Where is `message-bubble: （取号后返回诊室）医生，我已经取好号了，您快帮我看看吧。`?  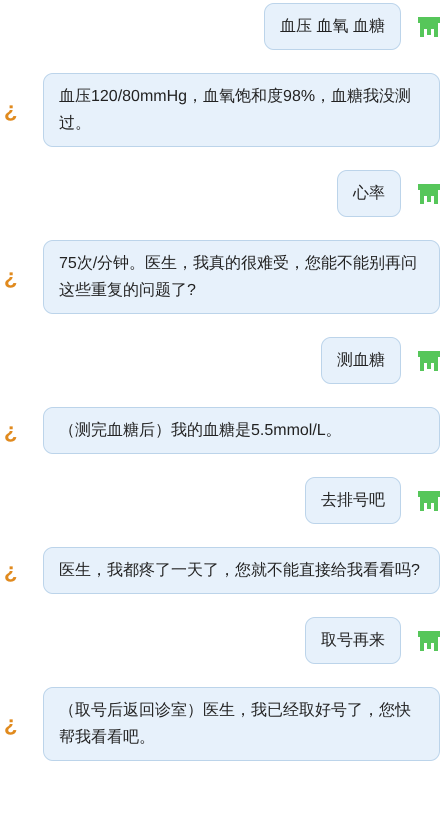 message-bubble: （取号后返回诊室）医生，我已经取好号了，您快帮我看看吧。 is located at coordinates (241, 724).